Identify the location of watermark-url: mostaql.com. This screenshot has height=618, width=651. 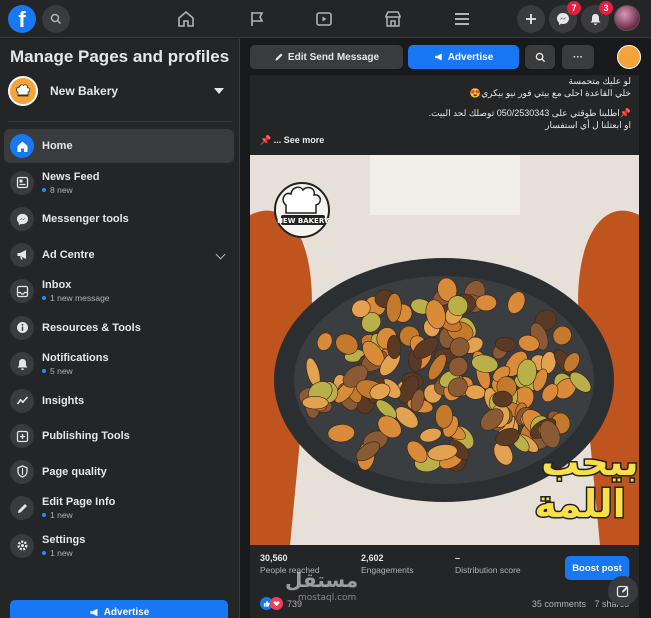
(327, 598).